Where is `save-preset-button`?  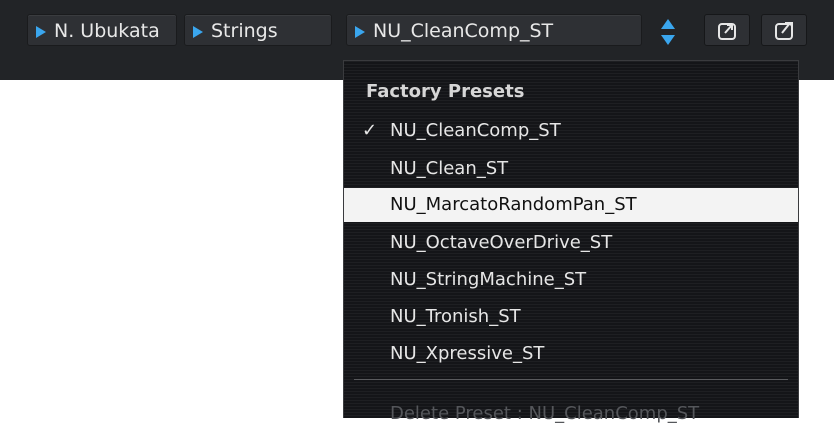 save-preset-button is located at coordinates (784, 30).